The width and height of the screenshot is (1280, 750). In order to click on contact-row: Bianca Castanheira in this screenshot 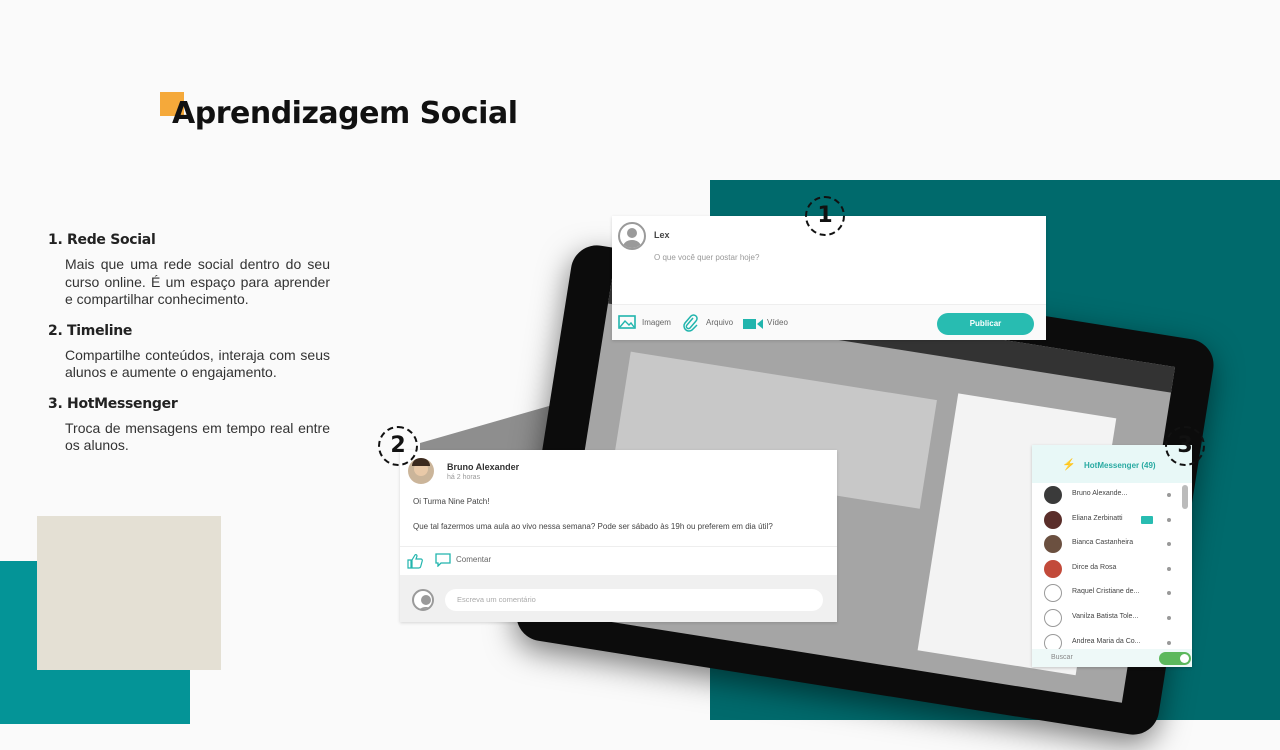, I will do `click(1107, 544)`.